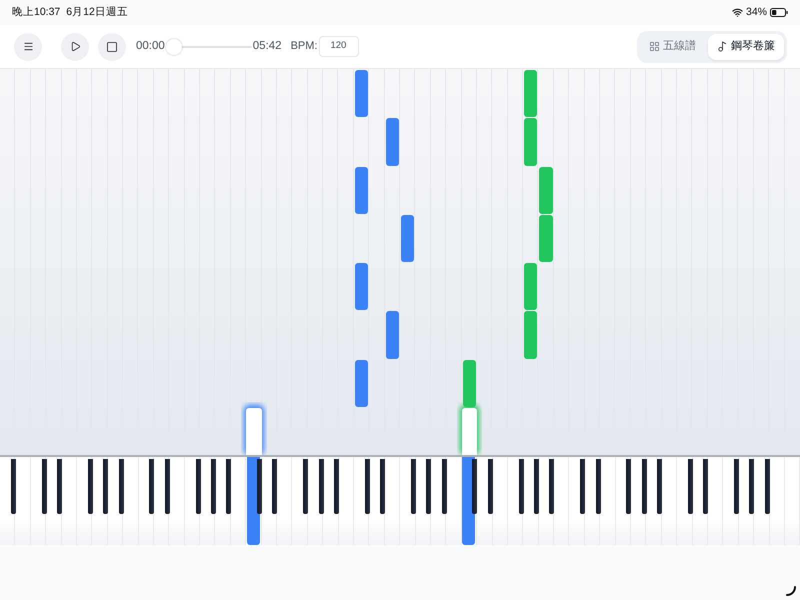 Image resolution: width=800 pixels, height=600 pixels. Describe the element at coordinates (654, 46) in the screenshot. I see `grid-icon` at that location.